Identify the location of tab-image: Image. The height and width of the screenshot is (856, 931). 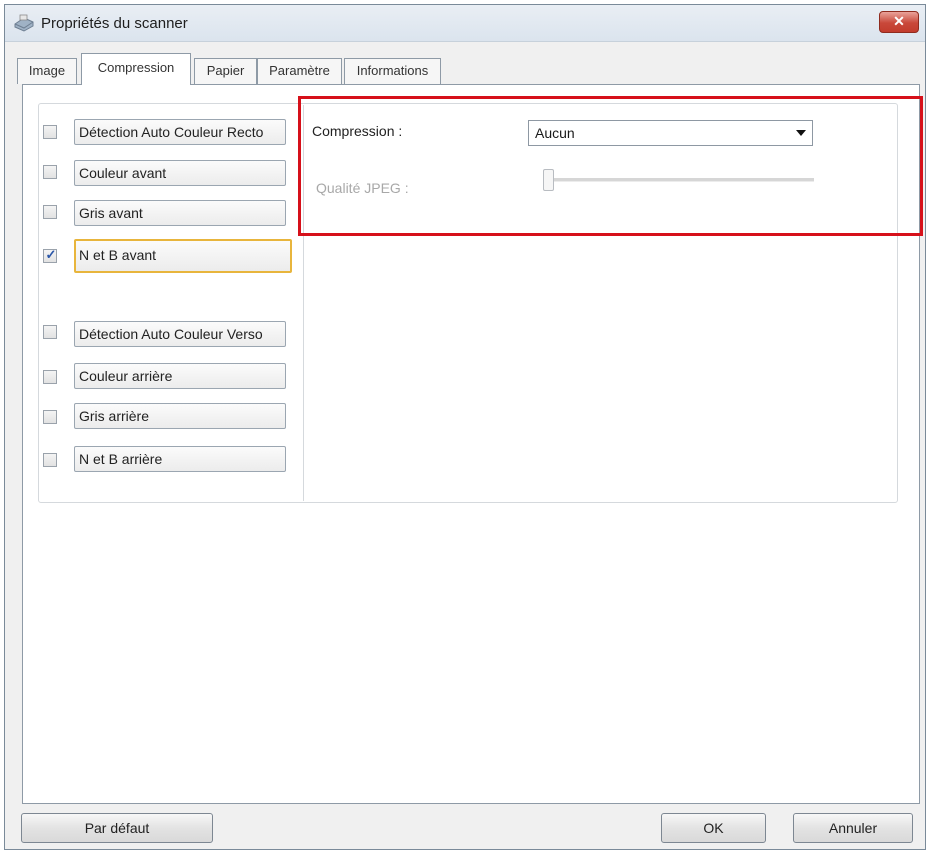
(47, 71).